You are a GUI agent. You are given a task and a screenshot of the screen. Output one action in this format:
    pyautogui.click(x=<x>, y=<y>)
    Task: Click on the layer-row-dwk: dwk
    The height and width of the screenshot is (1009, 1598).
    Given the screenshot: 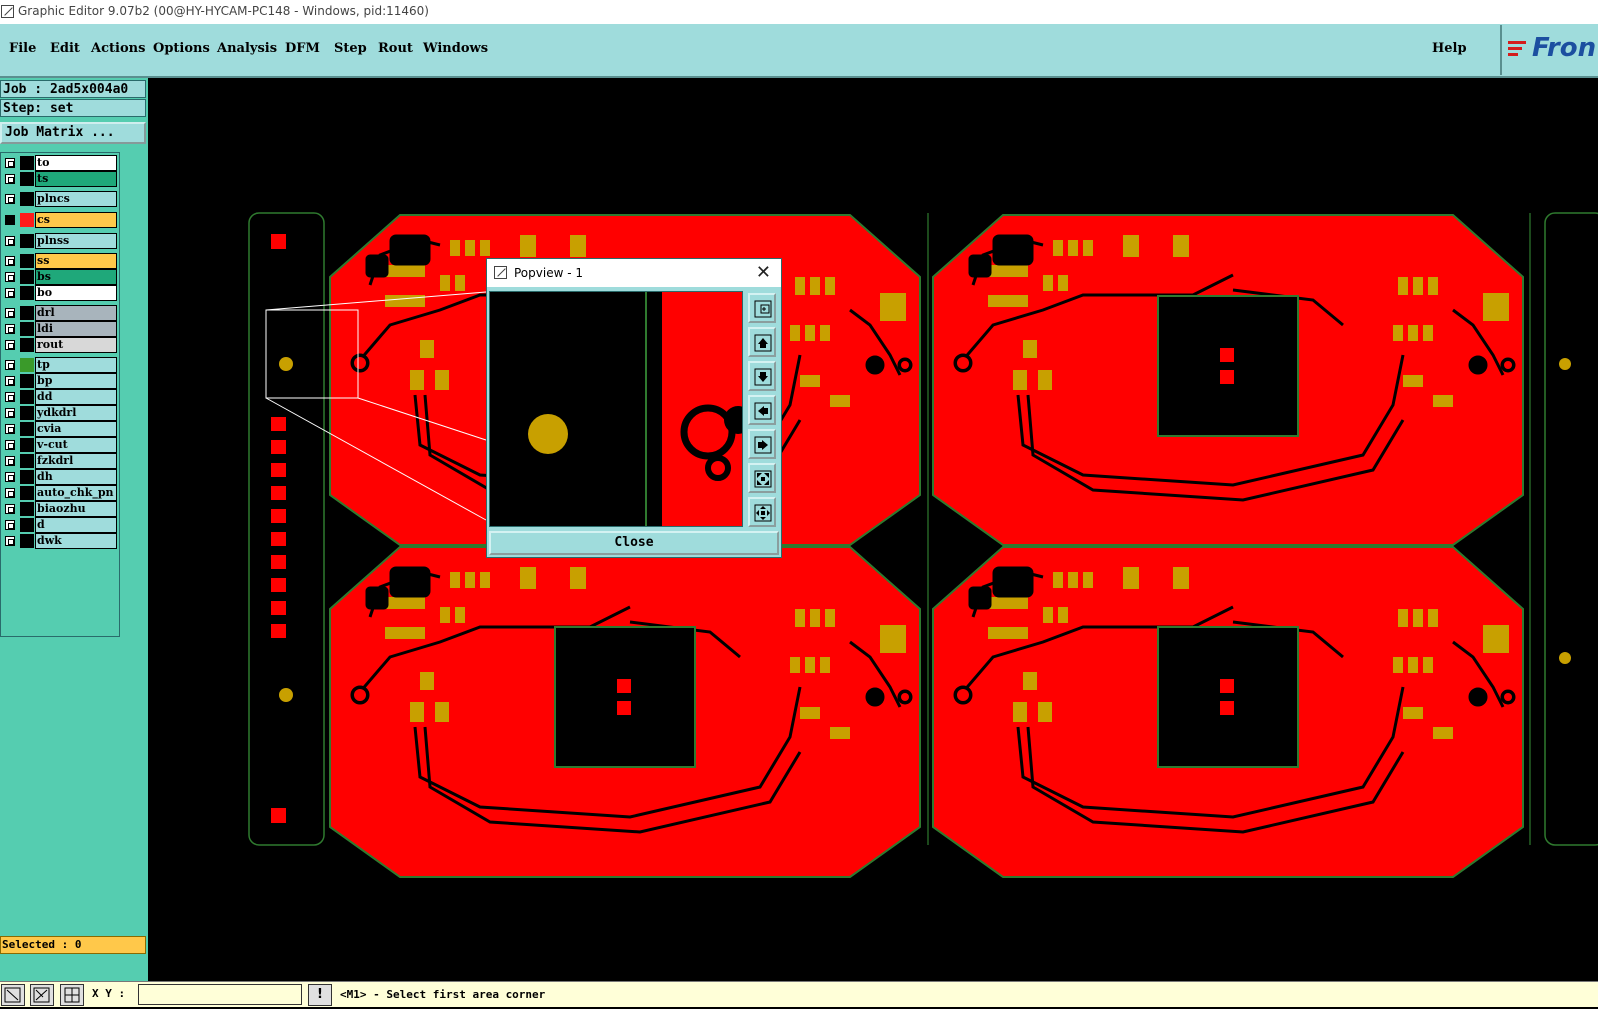 What is the action you would take?
    pyautogui.click(x=60, y=541)
    